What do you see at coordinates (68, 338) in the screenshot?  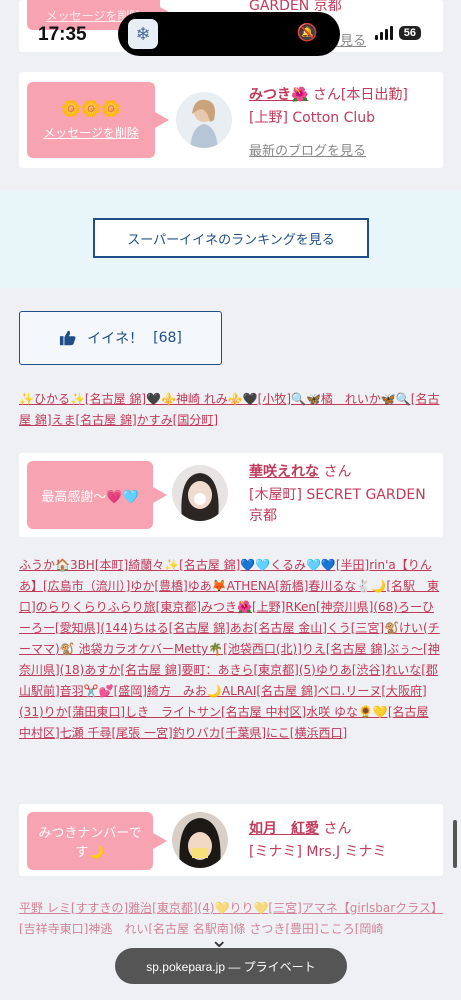 I see `thumbs-up-icon` at bounding box center [68, 338].